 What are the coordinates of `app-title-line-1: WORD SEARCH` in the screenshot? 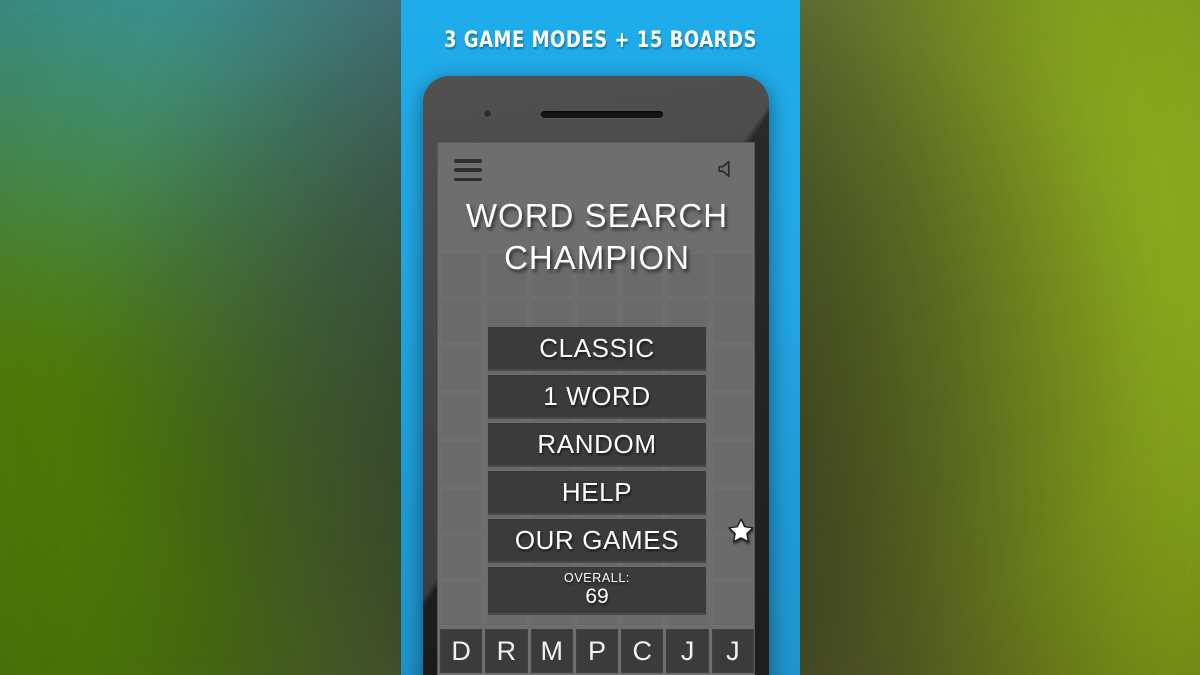 It's located at (597, 215).